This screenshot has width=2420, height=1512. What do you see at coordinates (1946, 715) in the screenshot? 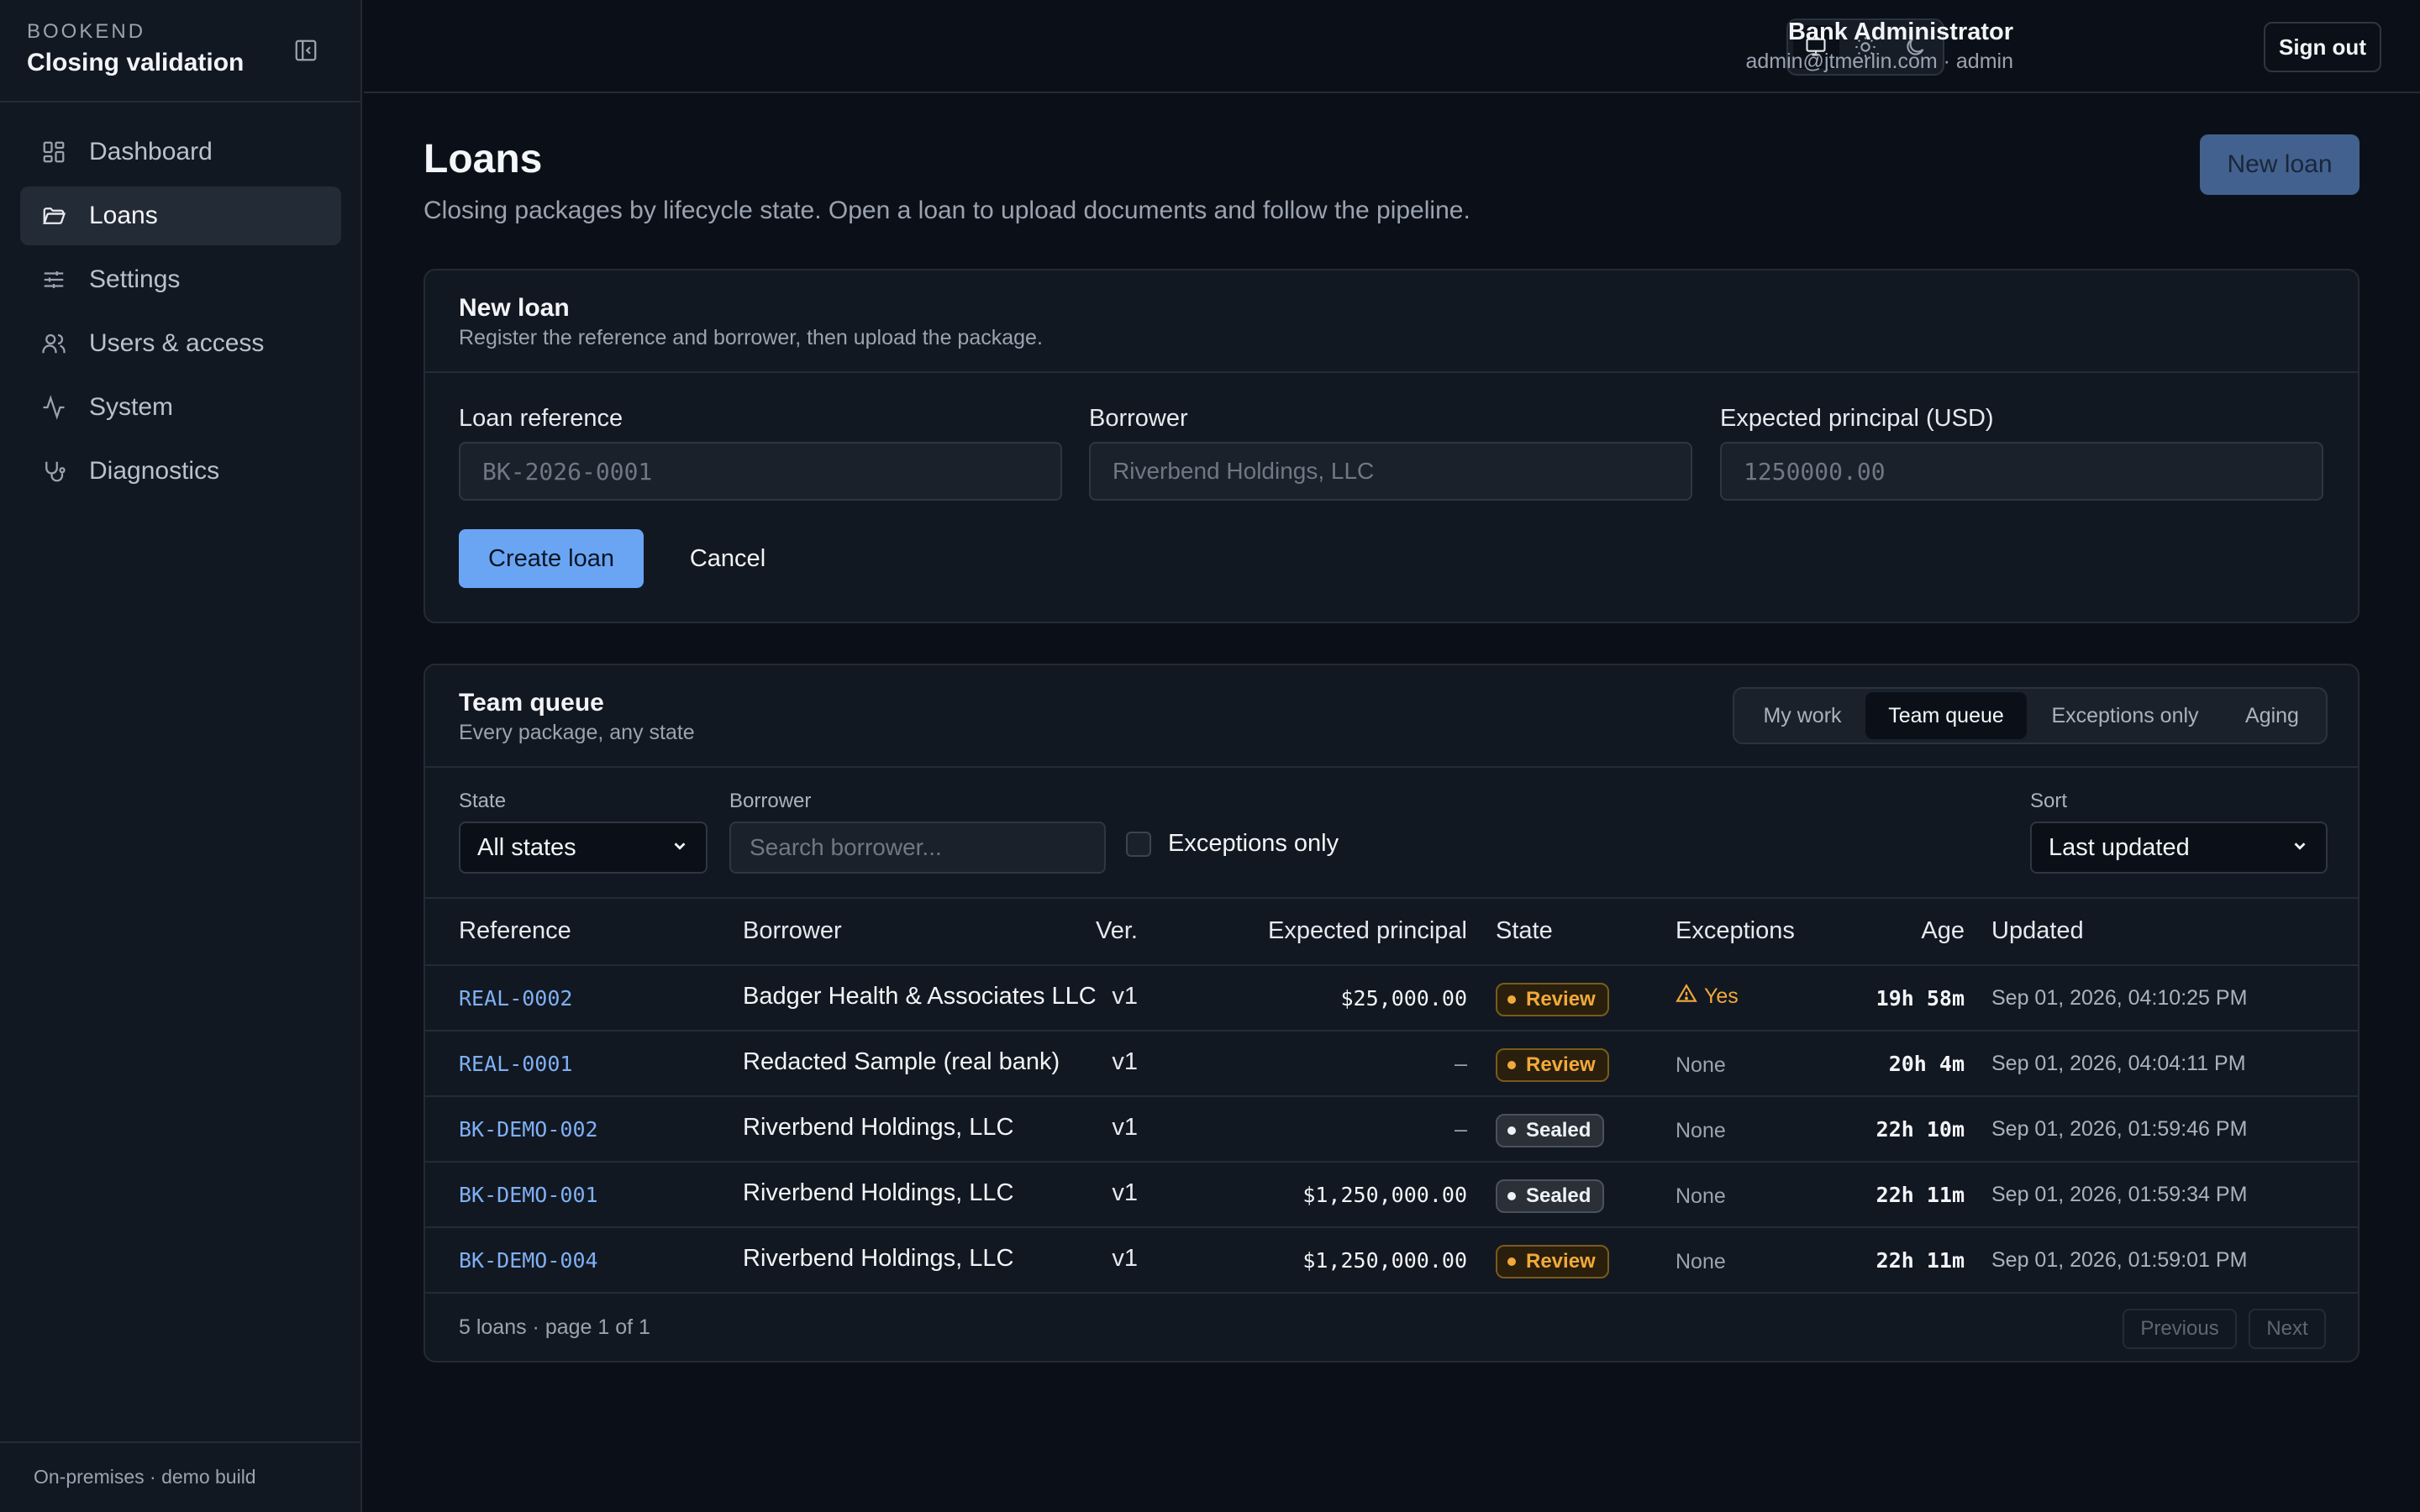
I see `tab-team-queue: Team queue` at bounding box center [1946, 715].